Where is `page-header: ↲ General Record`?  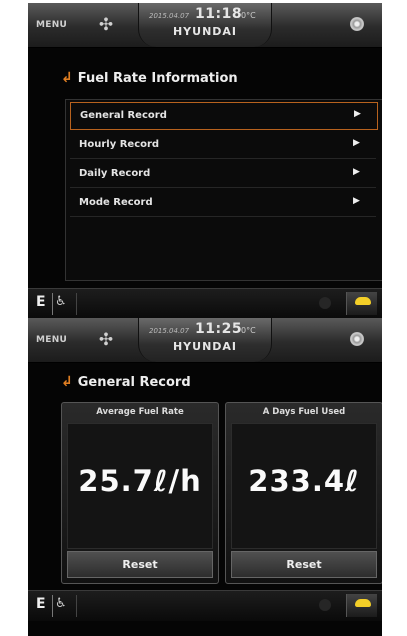
page-header: ↲ General Record is located at coordinates (221, 386).